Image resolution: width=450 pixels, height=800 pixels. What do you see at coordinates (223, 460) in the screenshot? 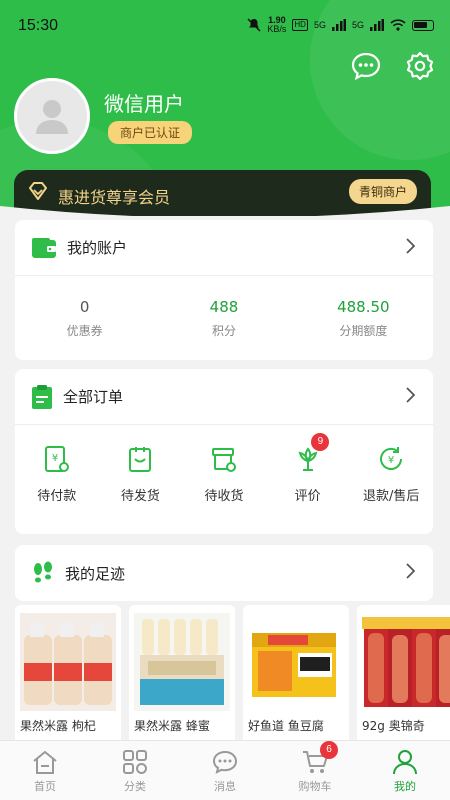
I see `receive-icon` at bounding box center [223, 460].